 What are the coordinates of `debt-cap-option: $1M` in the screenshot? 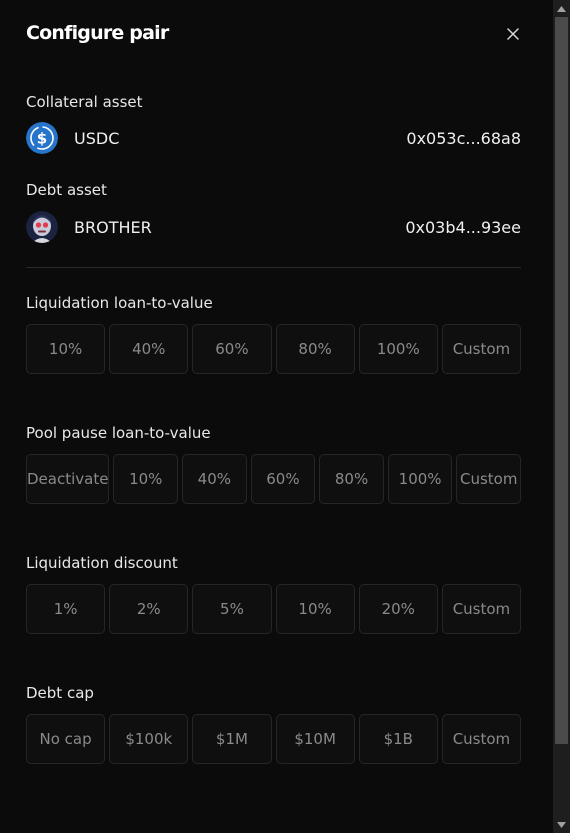 It's located at (232, 739).